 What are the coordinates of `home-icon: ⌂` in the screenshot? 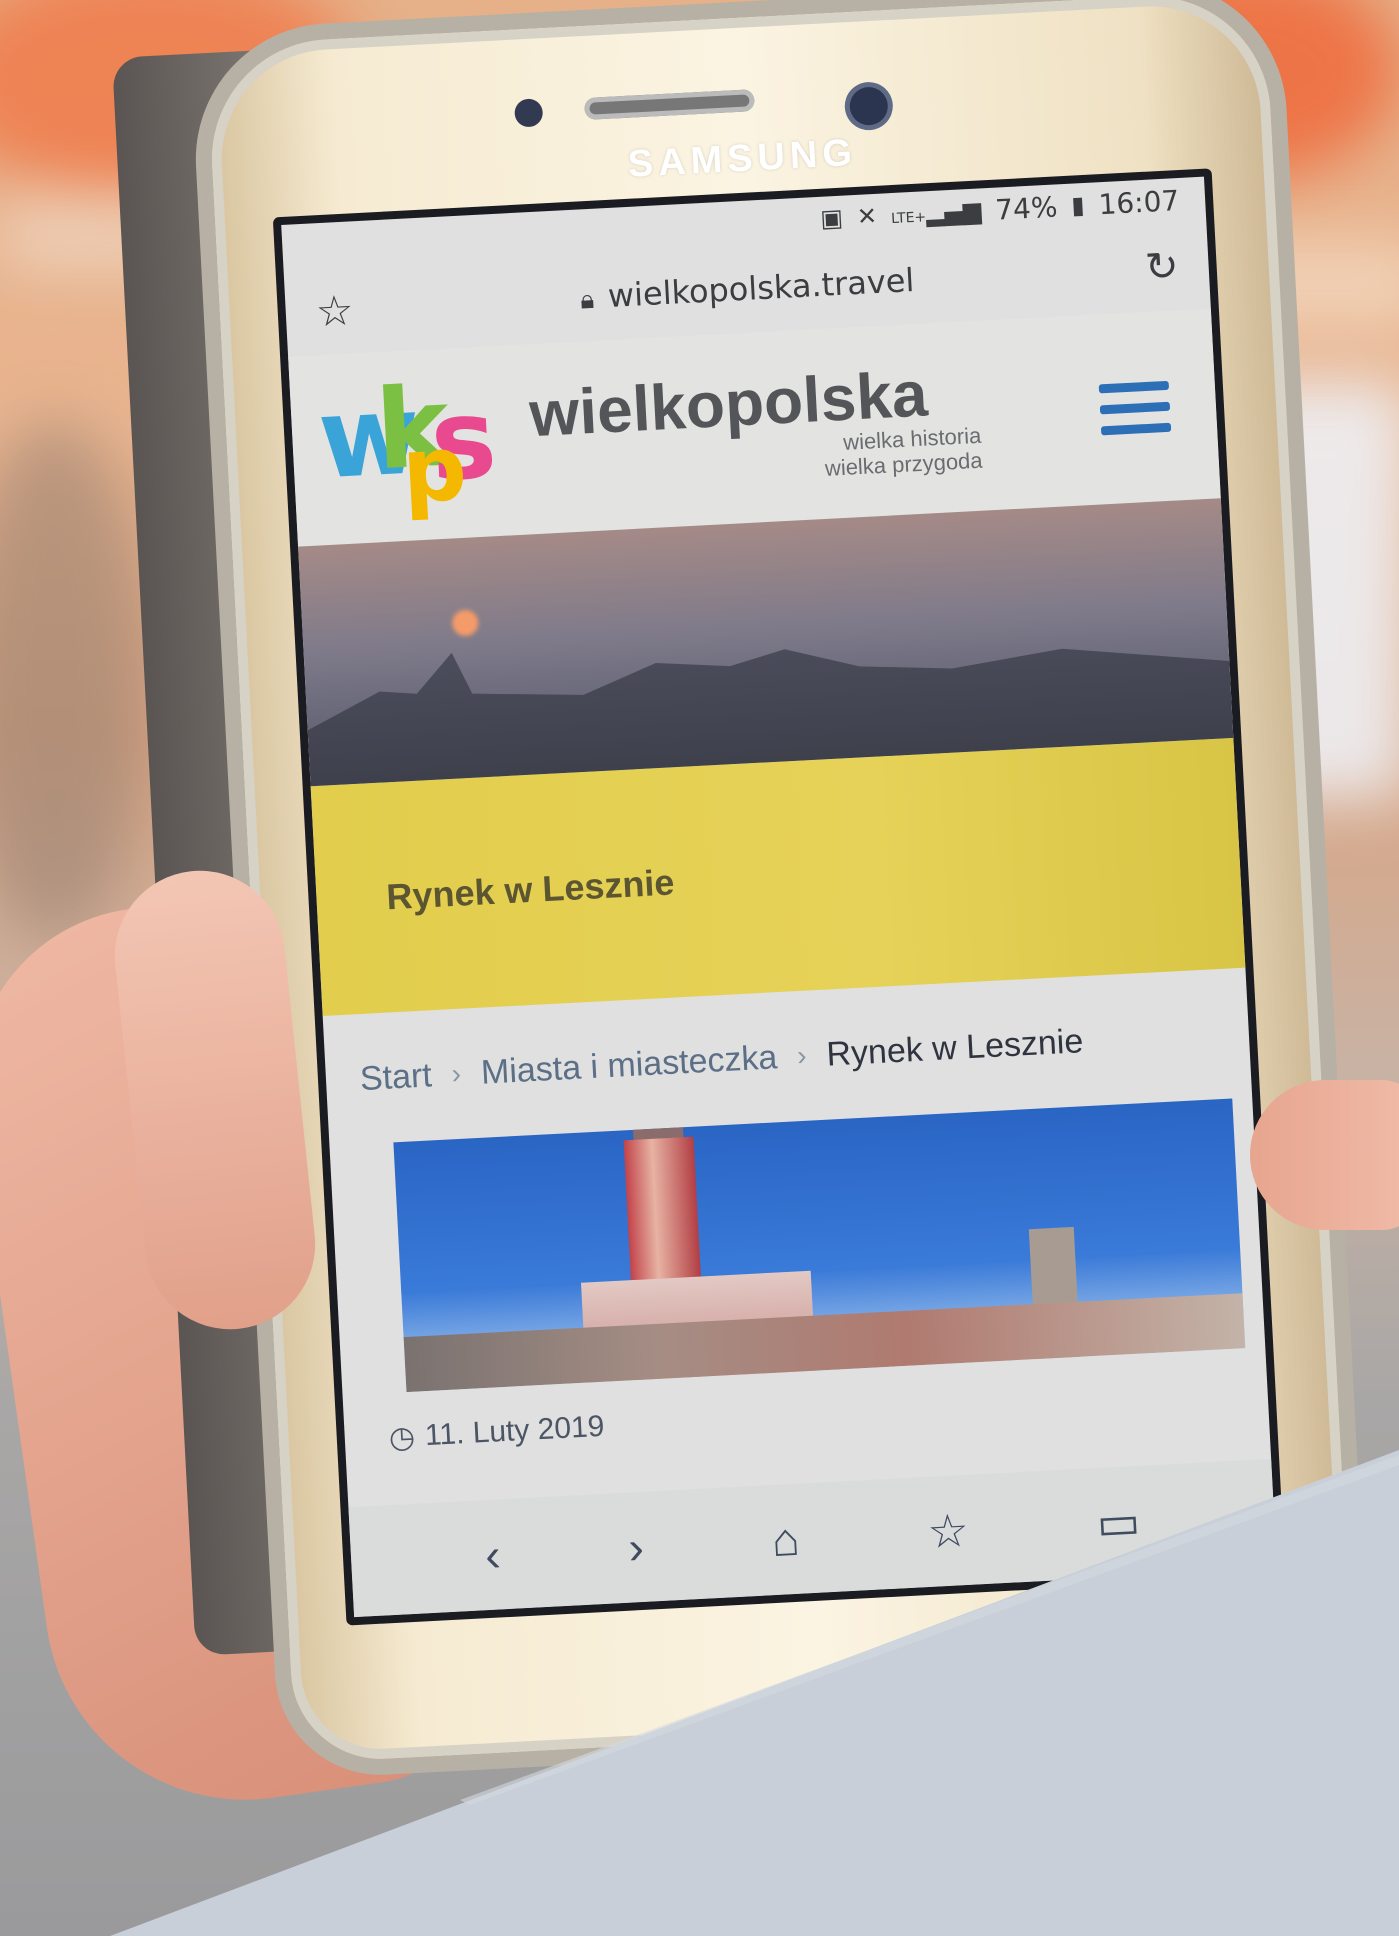 It's located at (785, 1539).